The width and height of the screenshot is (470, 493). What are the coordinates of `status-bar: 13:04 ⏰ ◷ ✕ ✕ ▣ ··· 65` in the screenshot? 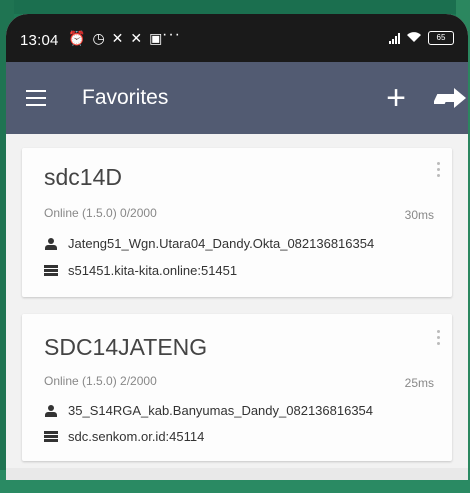 It's located at (237, 38).